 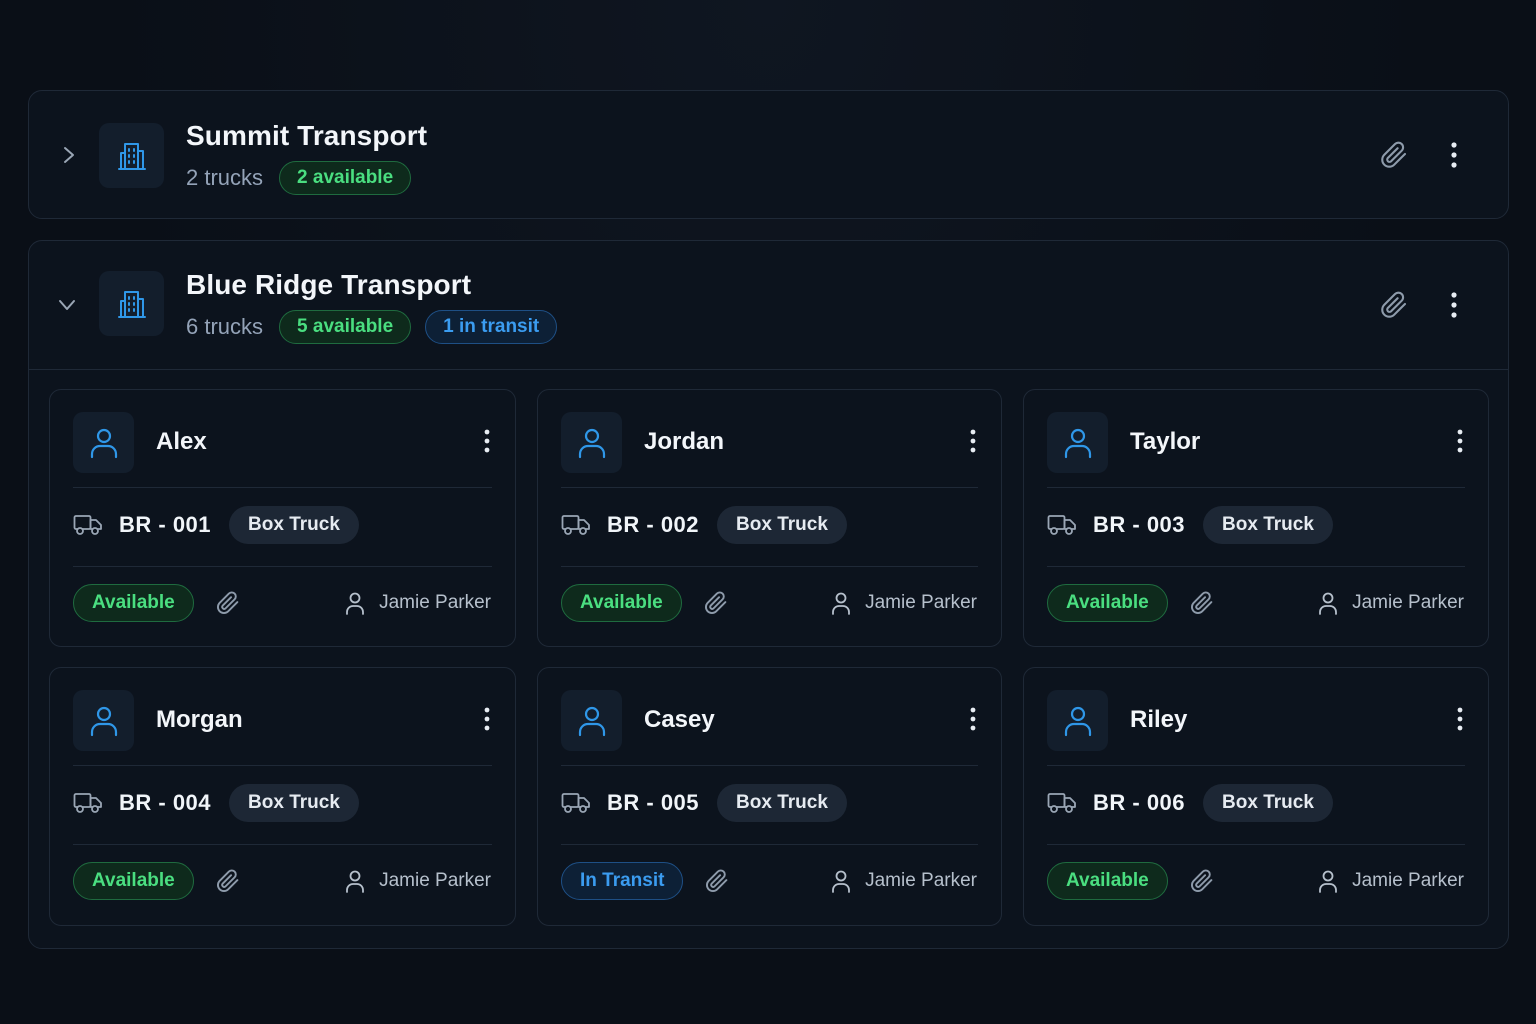 What do you see at coordinates (199, 719) in the screenshot?
I see `driver-name: Morgan` at bounding box center [199, 719].